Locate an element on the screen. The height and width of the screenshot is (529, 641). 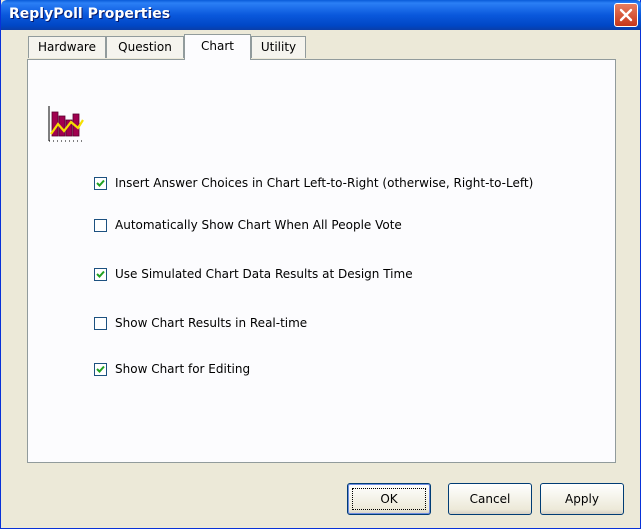
ok-button-label: OK is located at coordinates (389, 499).